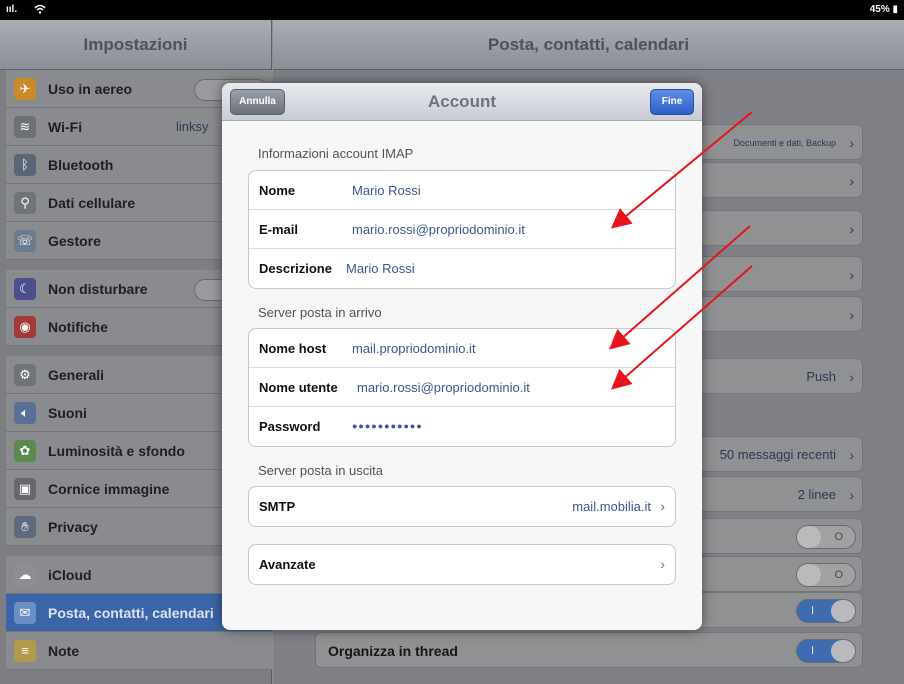 The height and width of the screenshot is (684, 904). Describe the element at coordinates (25, 527) in the screenshot. I see `hand-icon: ✋︎` at that location.